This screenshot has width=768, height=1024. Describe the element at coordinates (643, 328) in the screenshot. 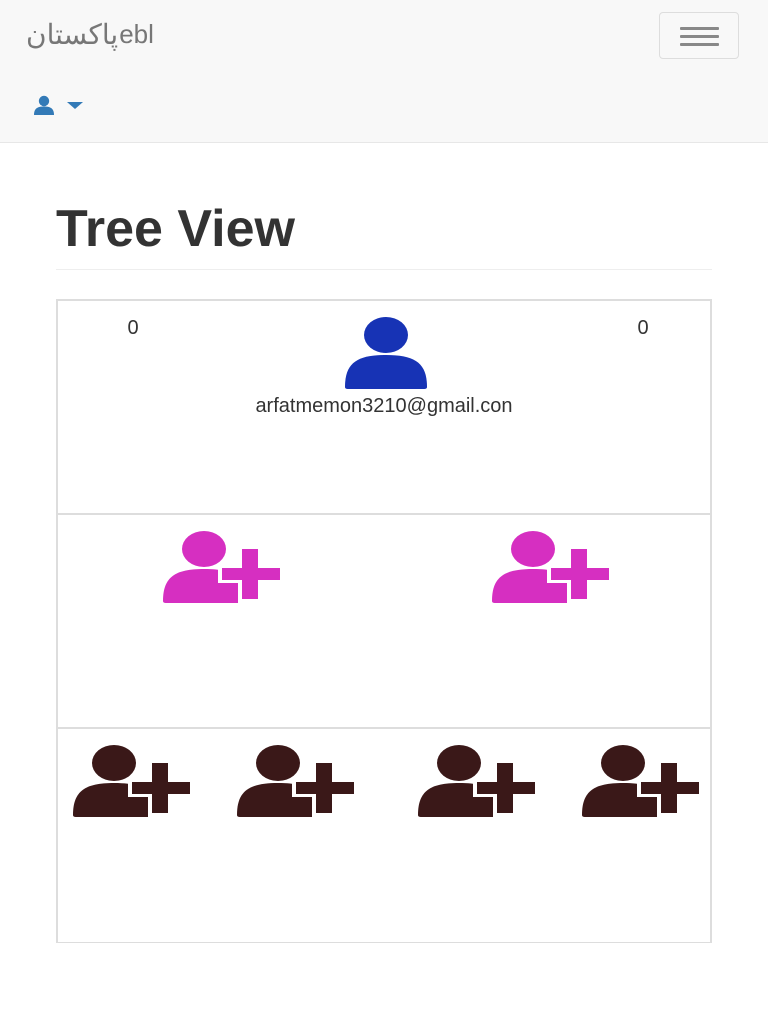

I see `right-count: 0` at that location.